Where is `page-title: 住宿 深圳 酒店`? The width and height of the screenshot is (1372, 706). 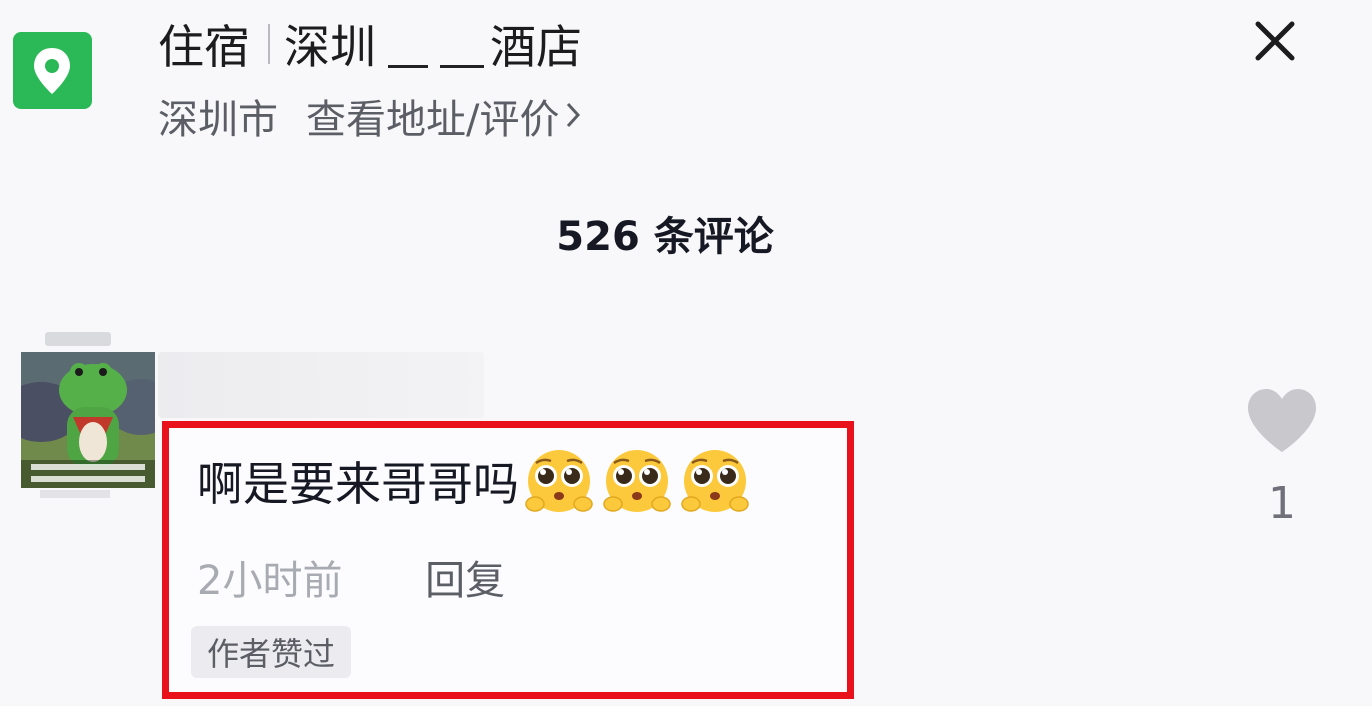
page-title: 住宿 深圳 酒店 is located at coordinates (370, 44).